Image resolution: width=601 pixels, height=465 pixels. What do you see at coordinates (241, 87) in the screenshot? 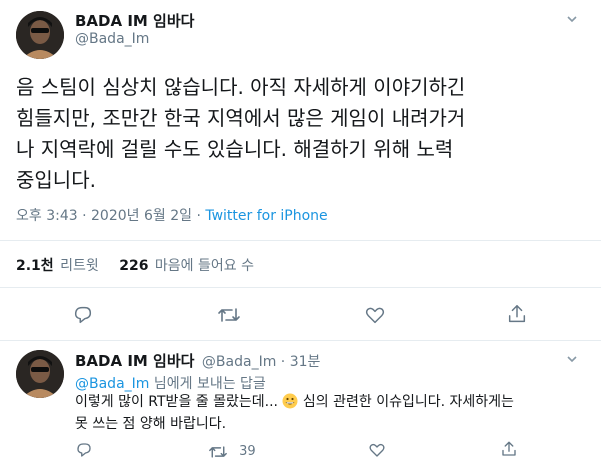
I see `tweet-text-line: 음 스팀이 심상치 않습니다. 아직 자세하게 이야기하긴` at bounding box center [241, 87].